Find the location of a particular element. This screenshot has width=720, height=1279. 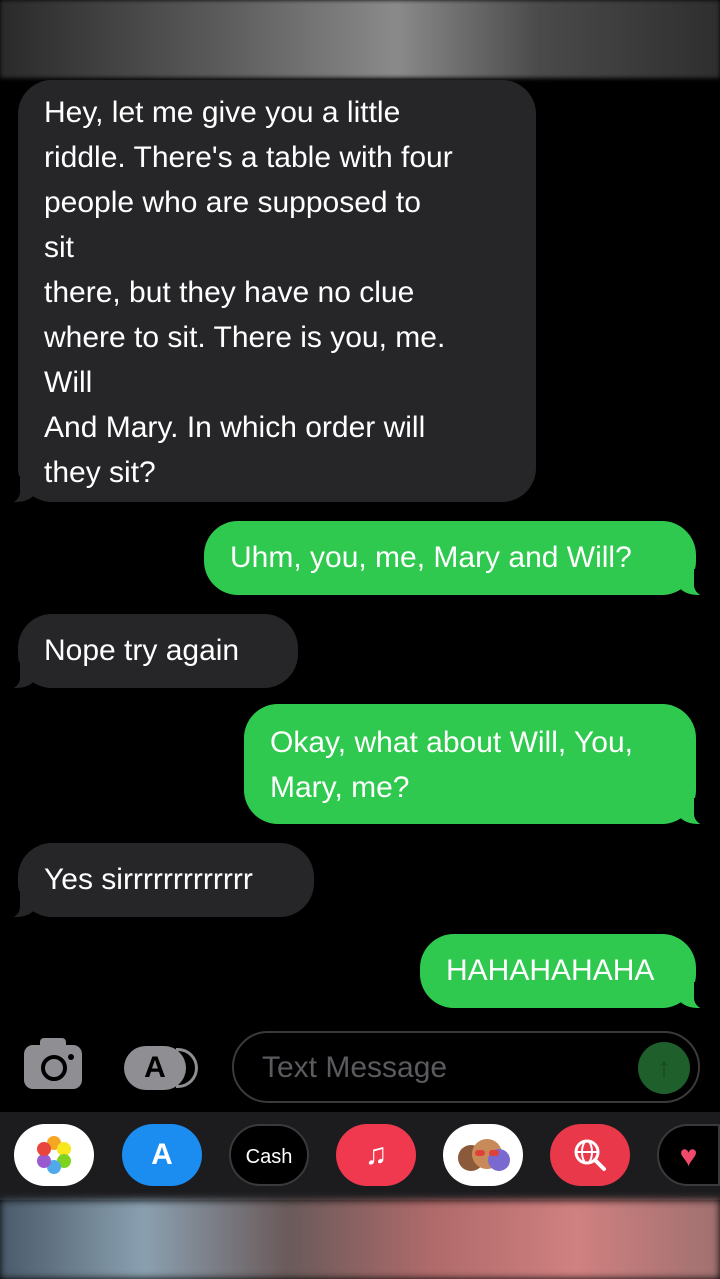

message-input is located at coordinates (442, 1068).